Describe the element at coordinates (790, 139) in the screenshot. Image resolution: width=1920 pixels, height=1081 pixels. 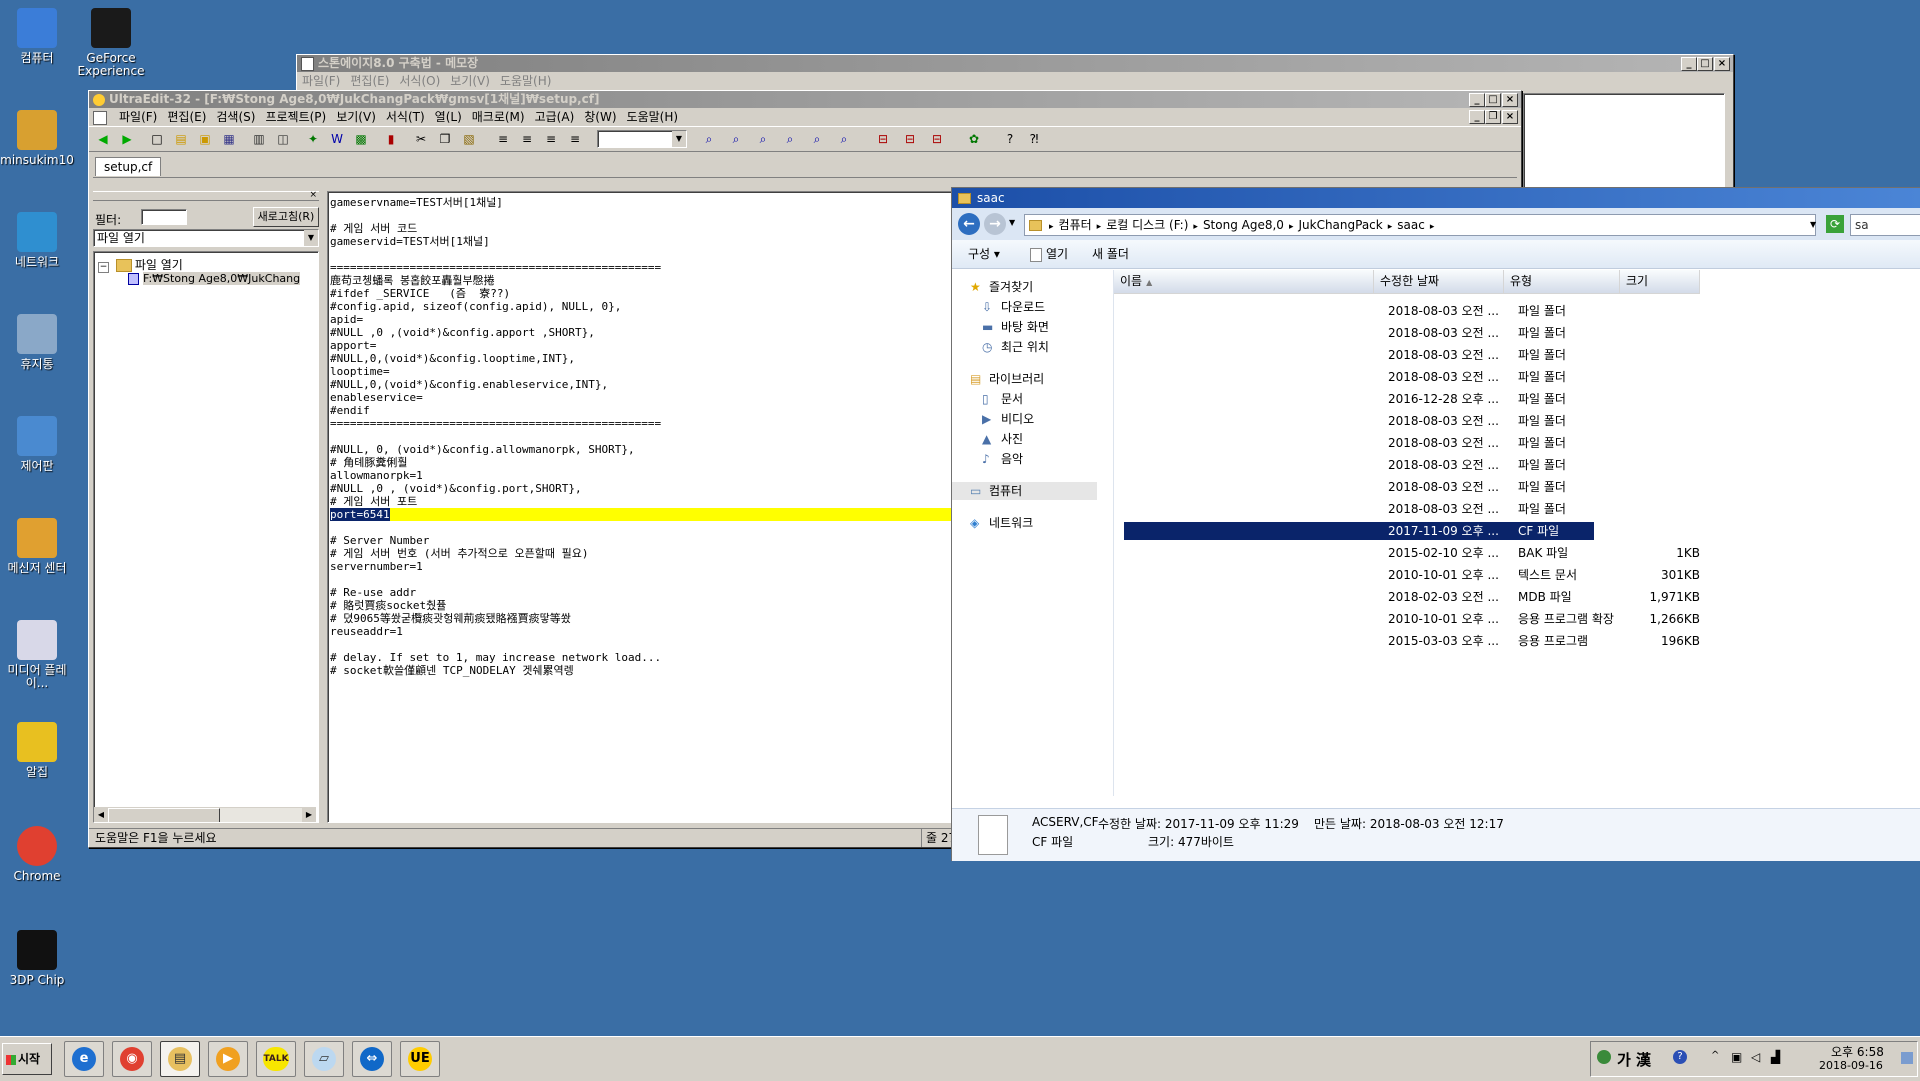
I see `replace-icon: ⌕` at that location.